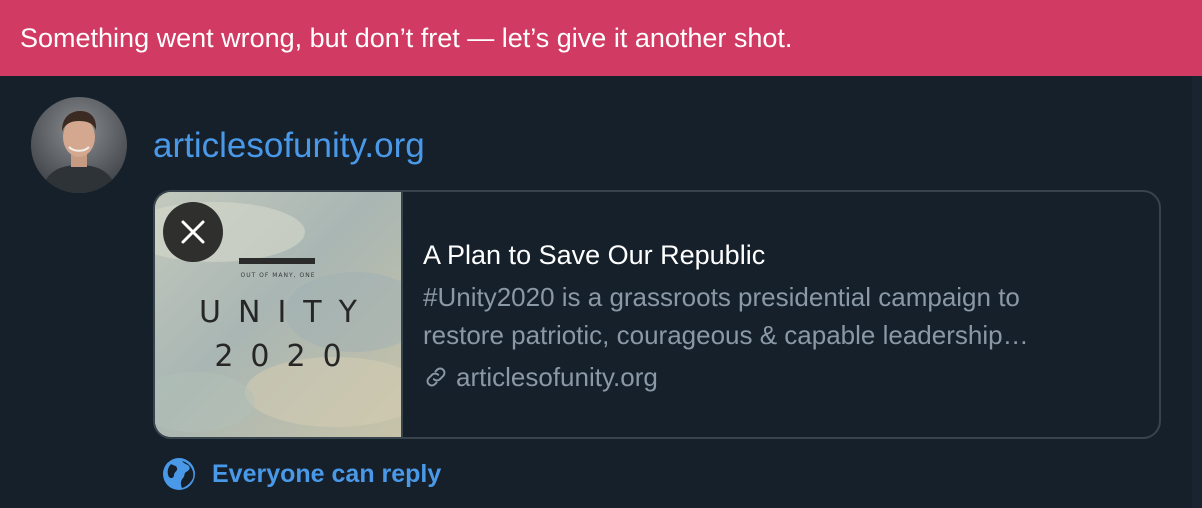  I want to click on card-image-tagline: OUT OF MANY, ONE, so click(278, 275).